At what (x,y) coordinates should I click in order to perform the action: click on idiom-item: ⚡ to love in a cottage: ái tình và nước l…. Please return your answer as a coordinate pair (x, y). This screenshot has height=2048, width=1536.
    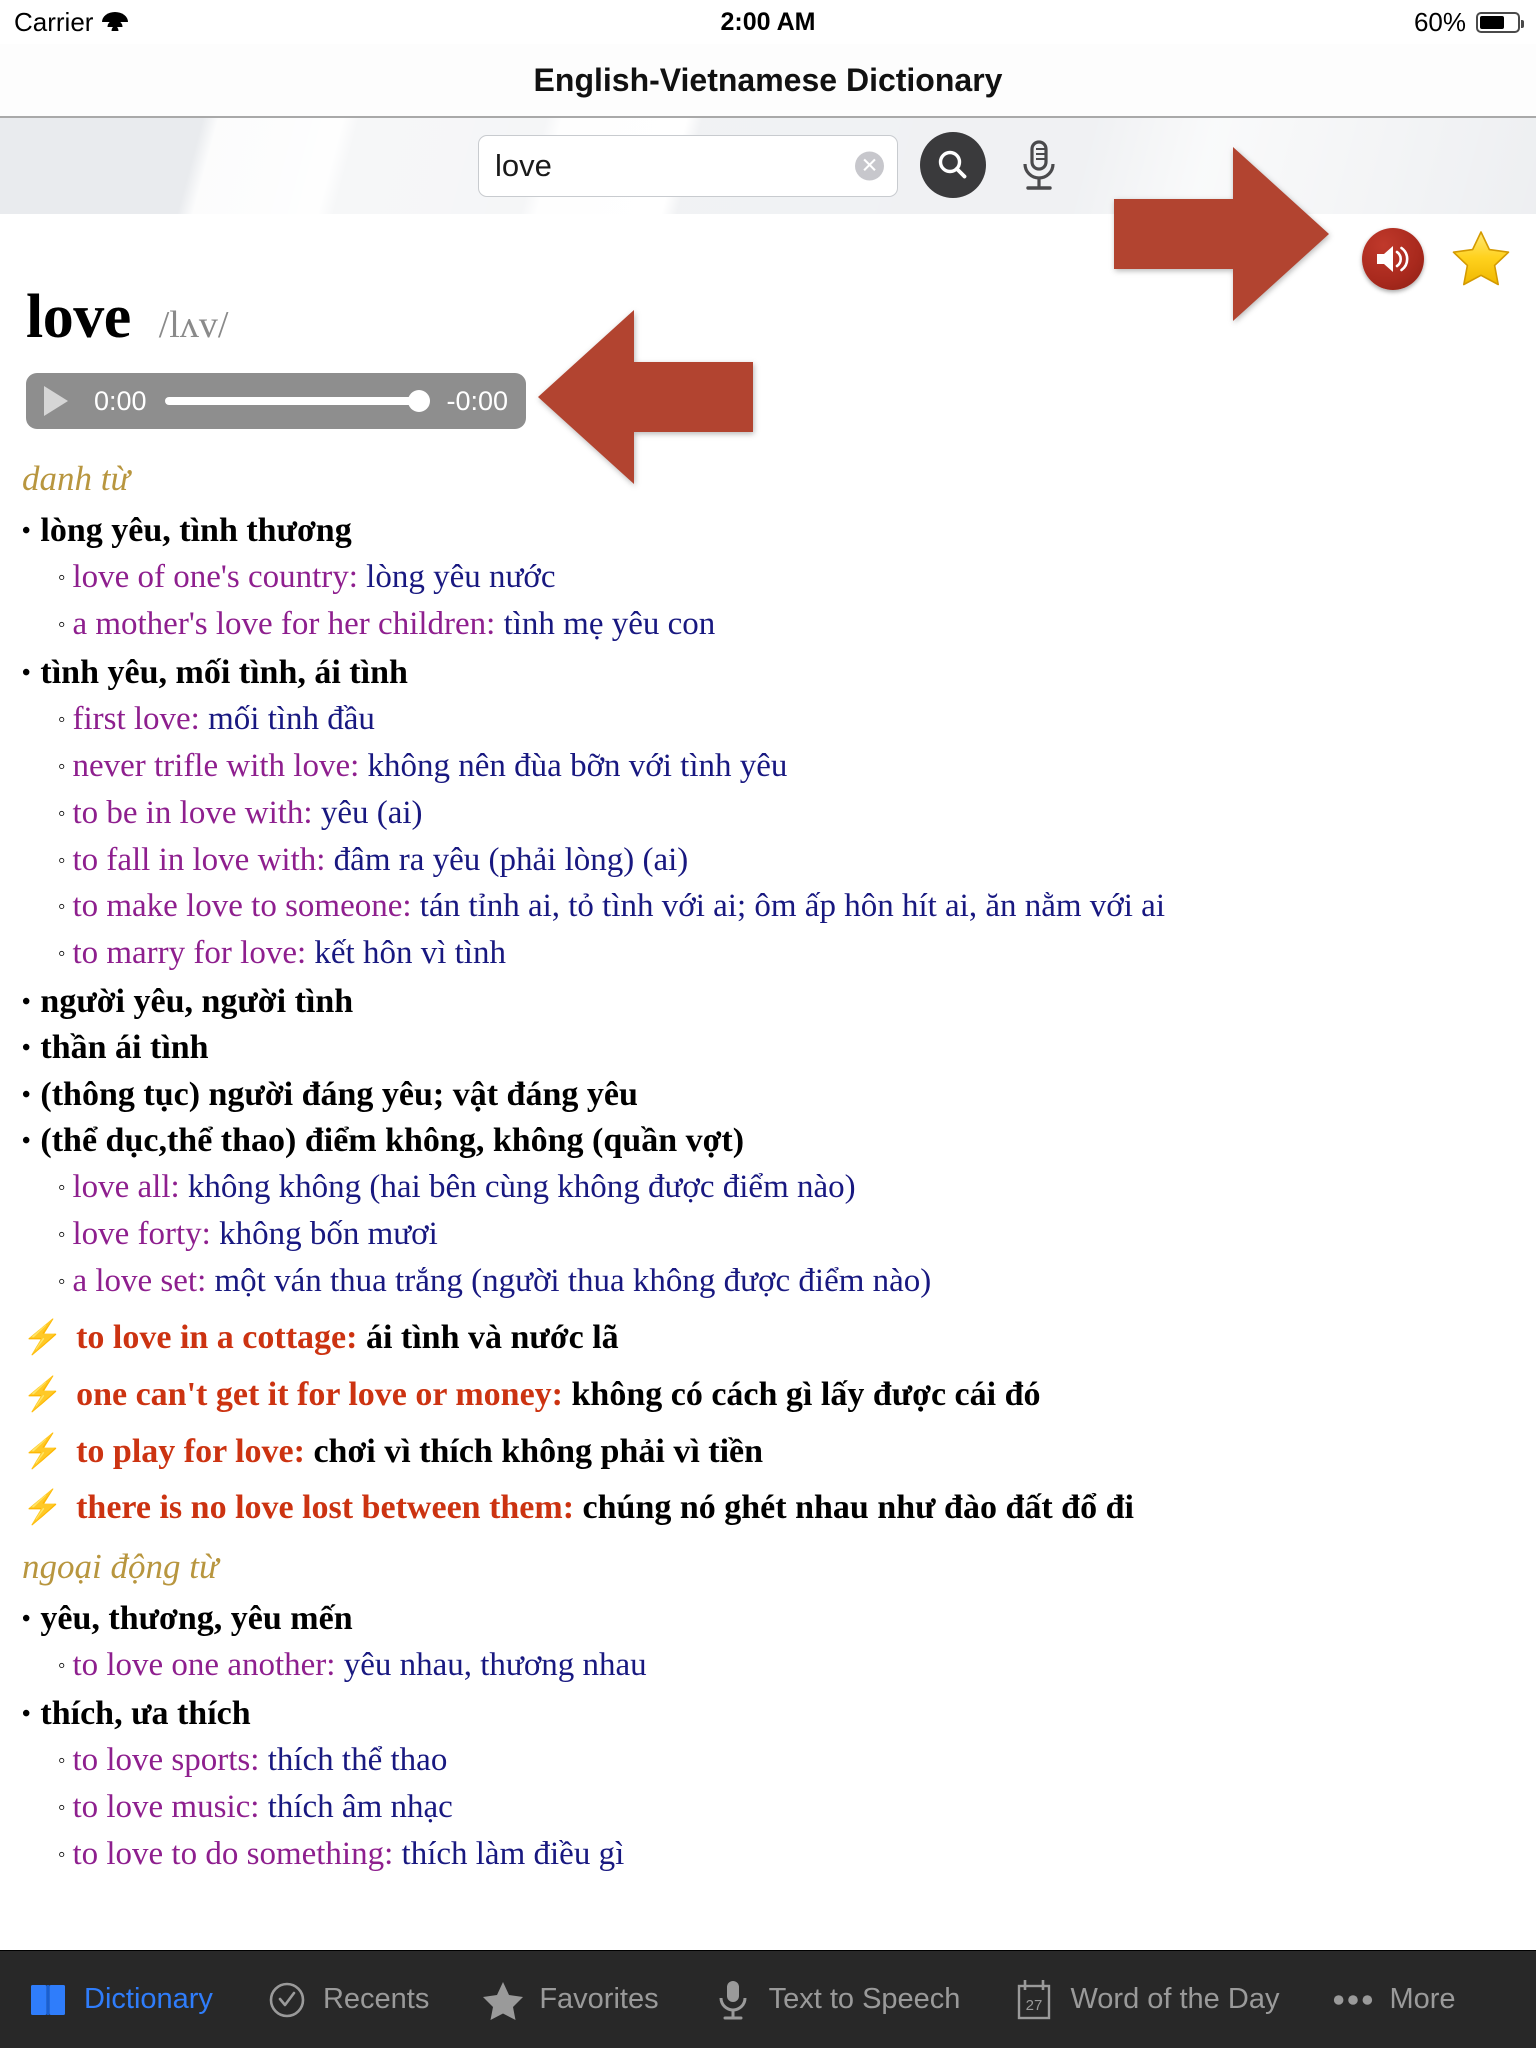
    Looking at the image, I should click on (768, 1338).